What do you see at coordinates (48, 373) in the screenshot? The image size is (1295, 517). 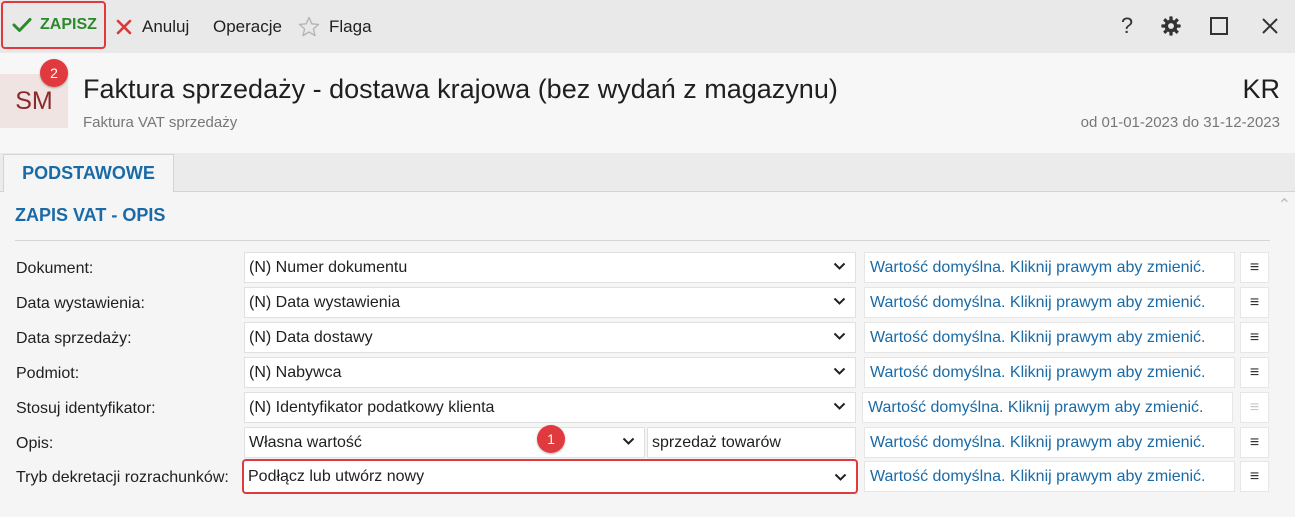 I see `field-label: Podmiot:` at bounding box center [48, 373].